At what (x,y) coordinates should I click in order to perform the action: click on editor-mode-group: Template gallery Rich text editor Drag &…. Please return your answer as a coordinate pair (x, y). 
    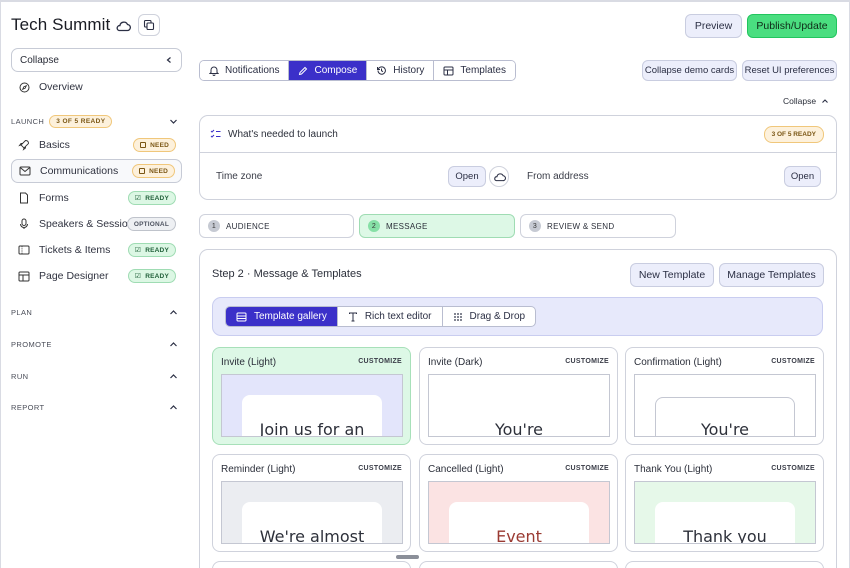
    Looking at the image, I should click on (381, 316).